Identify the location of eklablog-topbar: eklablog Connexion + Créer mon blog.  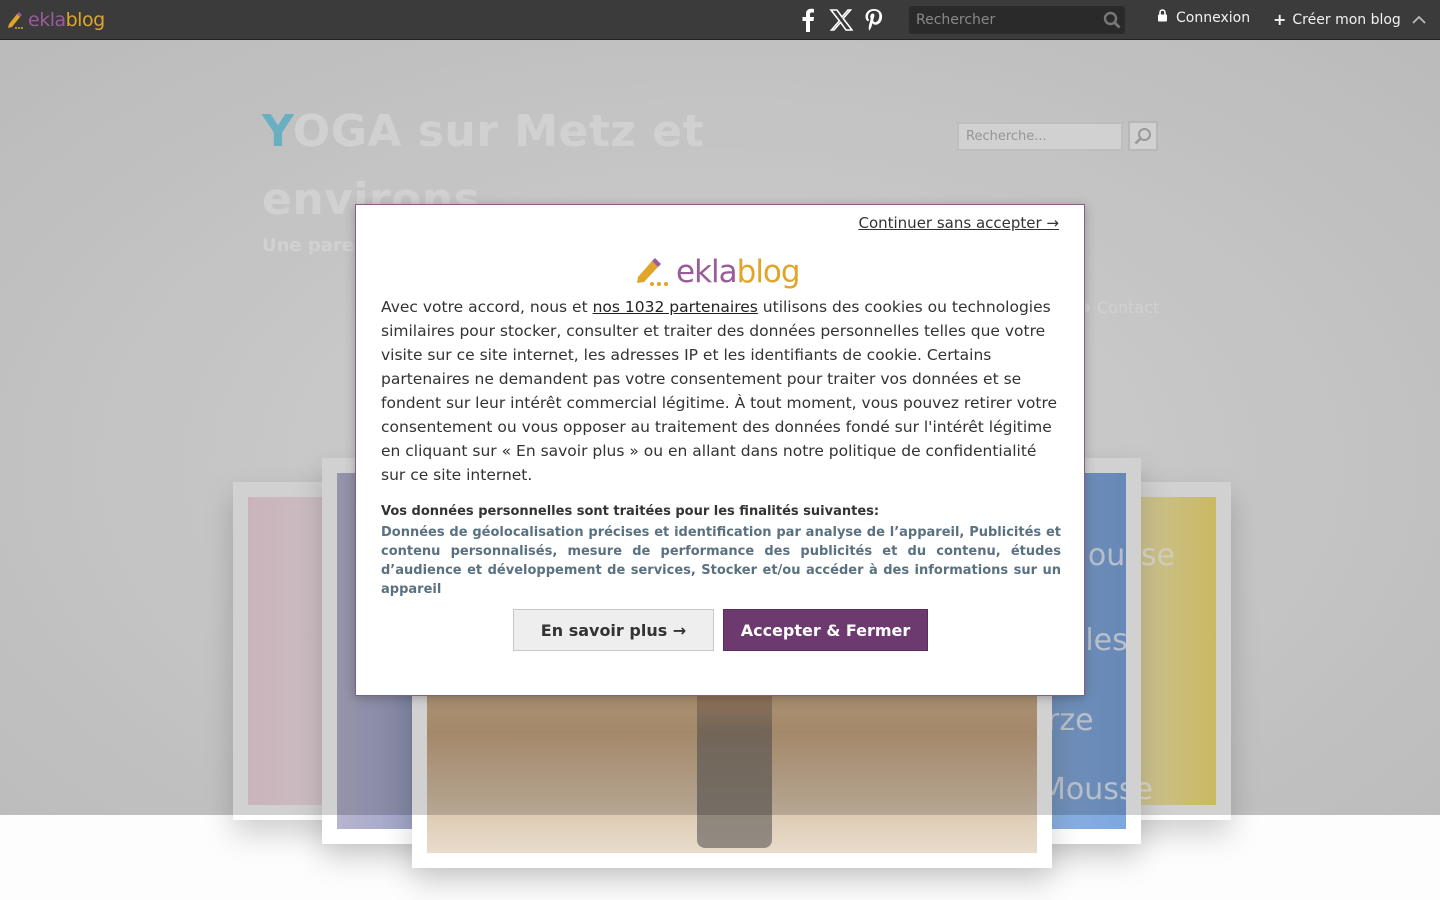
(720, 20).